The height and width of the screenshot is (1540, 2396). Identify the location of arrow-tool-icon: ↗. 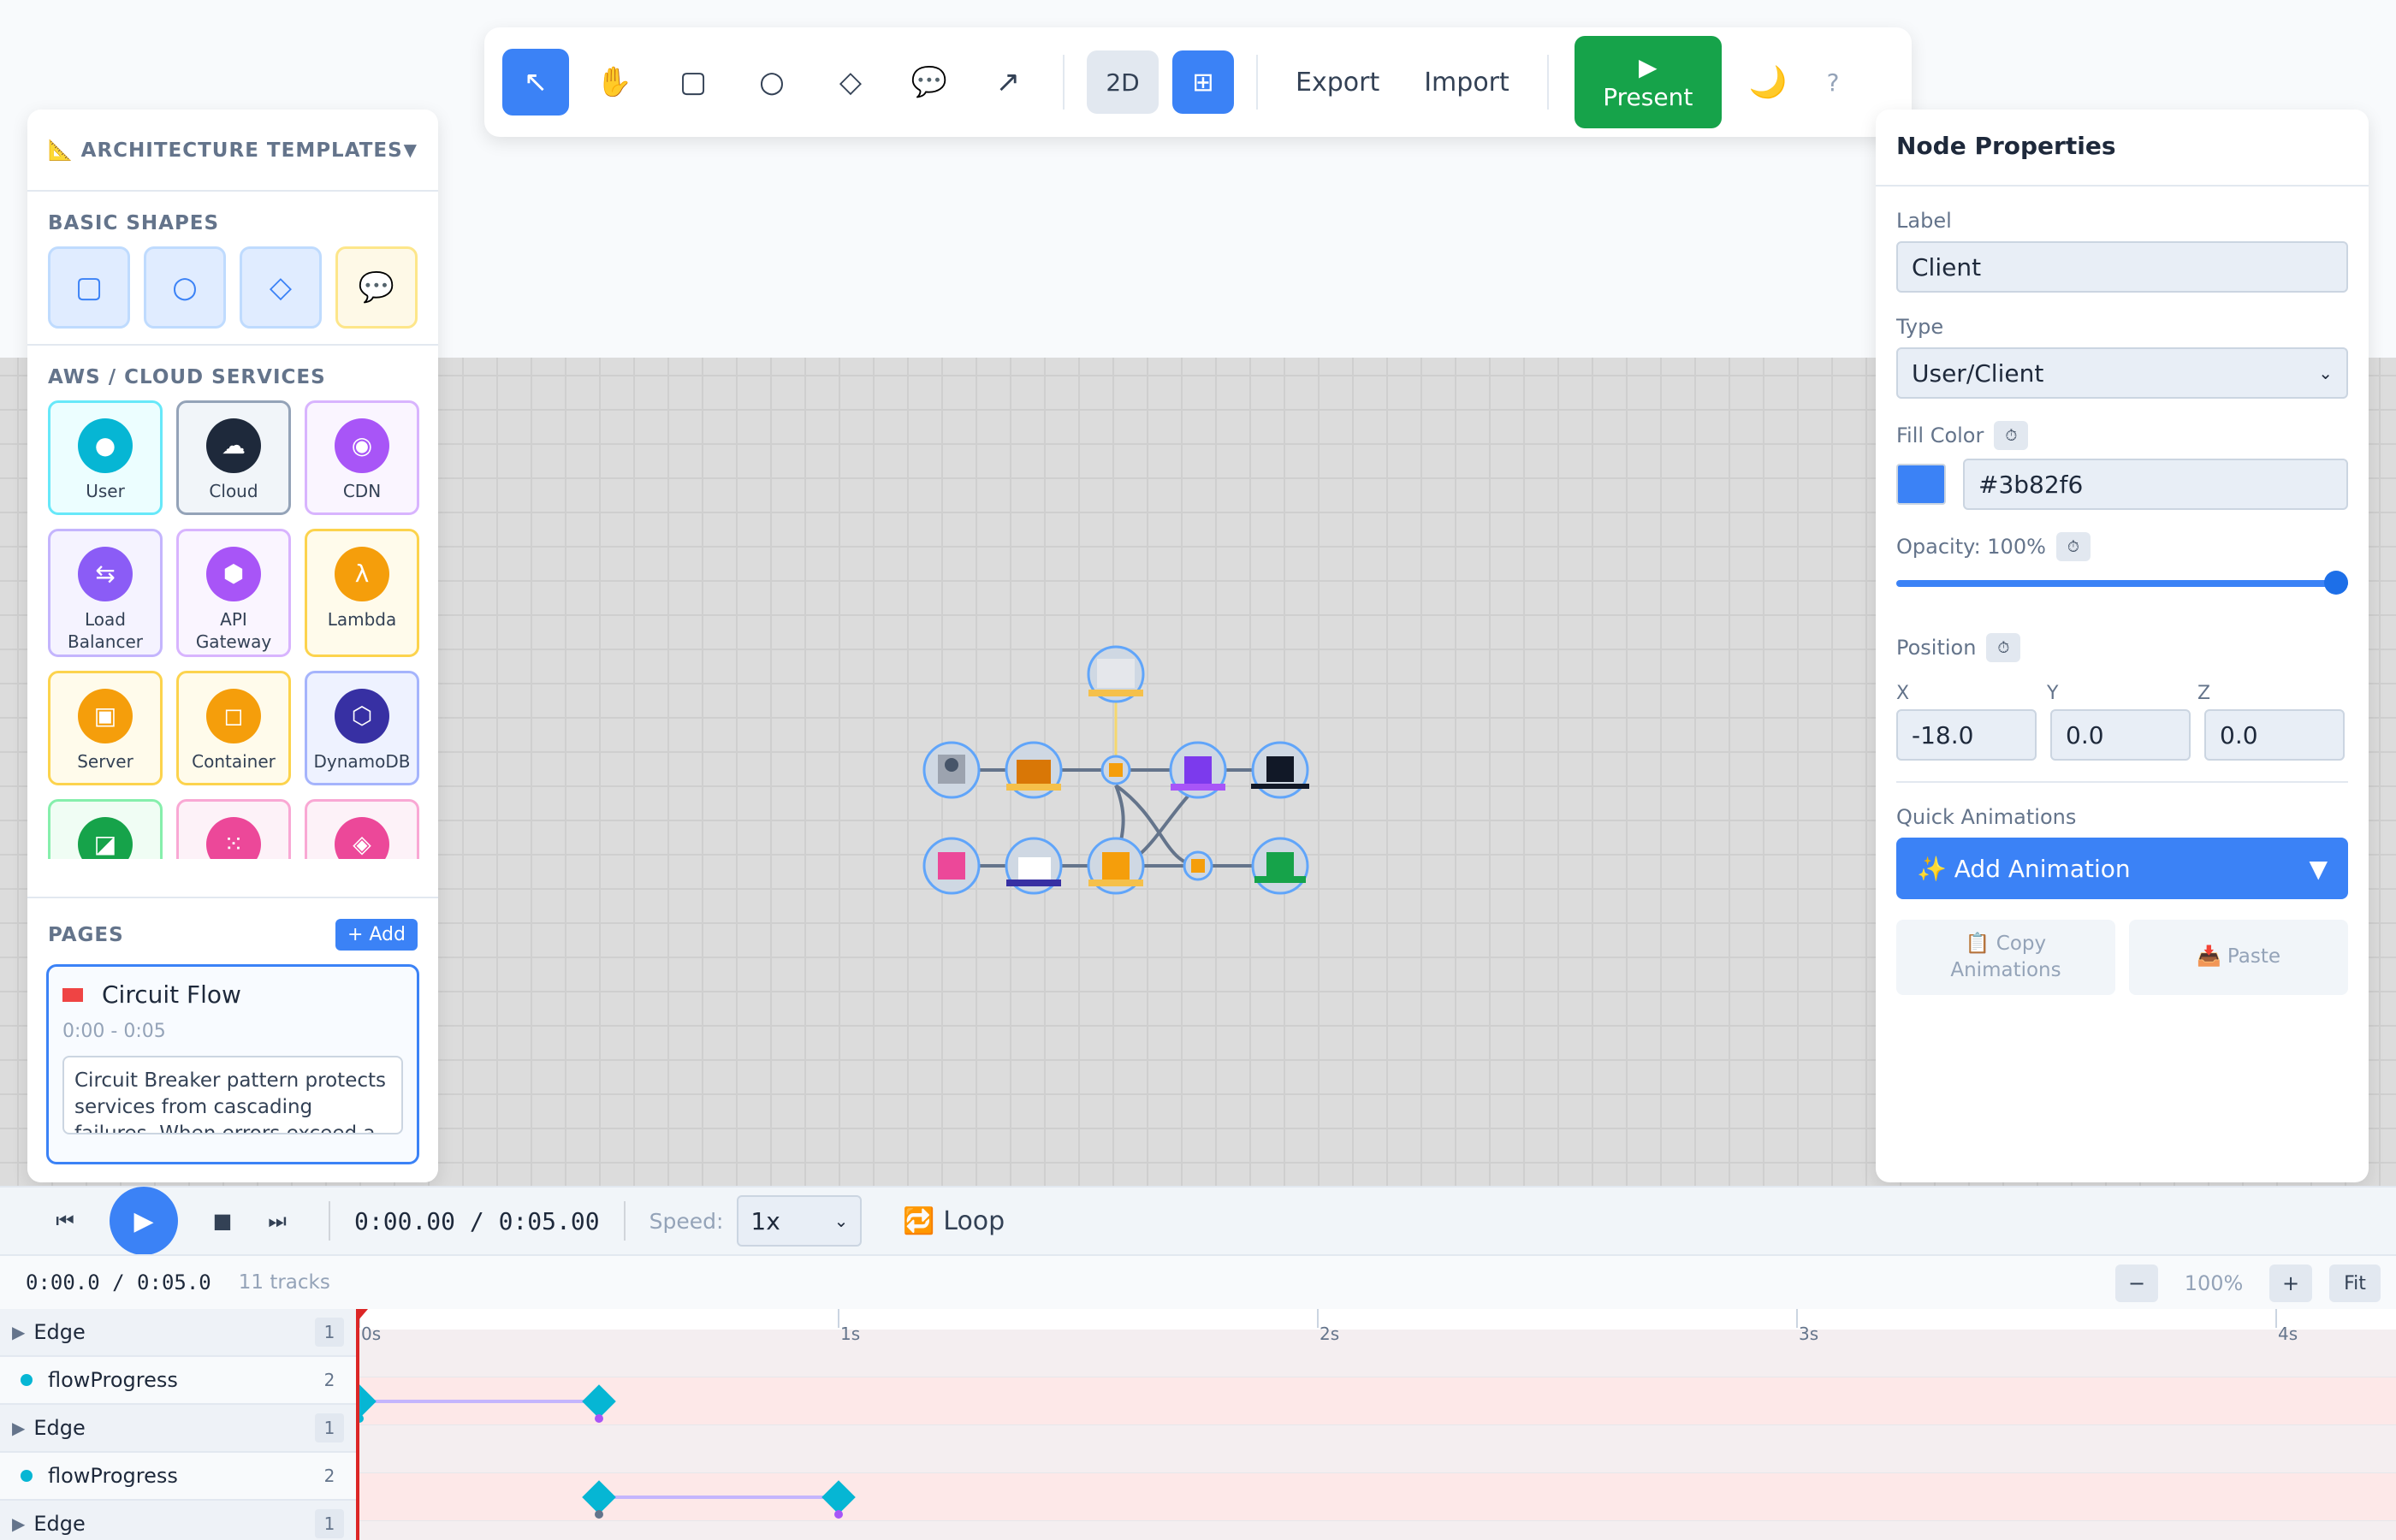
(1008, 82).